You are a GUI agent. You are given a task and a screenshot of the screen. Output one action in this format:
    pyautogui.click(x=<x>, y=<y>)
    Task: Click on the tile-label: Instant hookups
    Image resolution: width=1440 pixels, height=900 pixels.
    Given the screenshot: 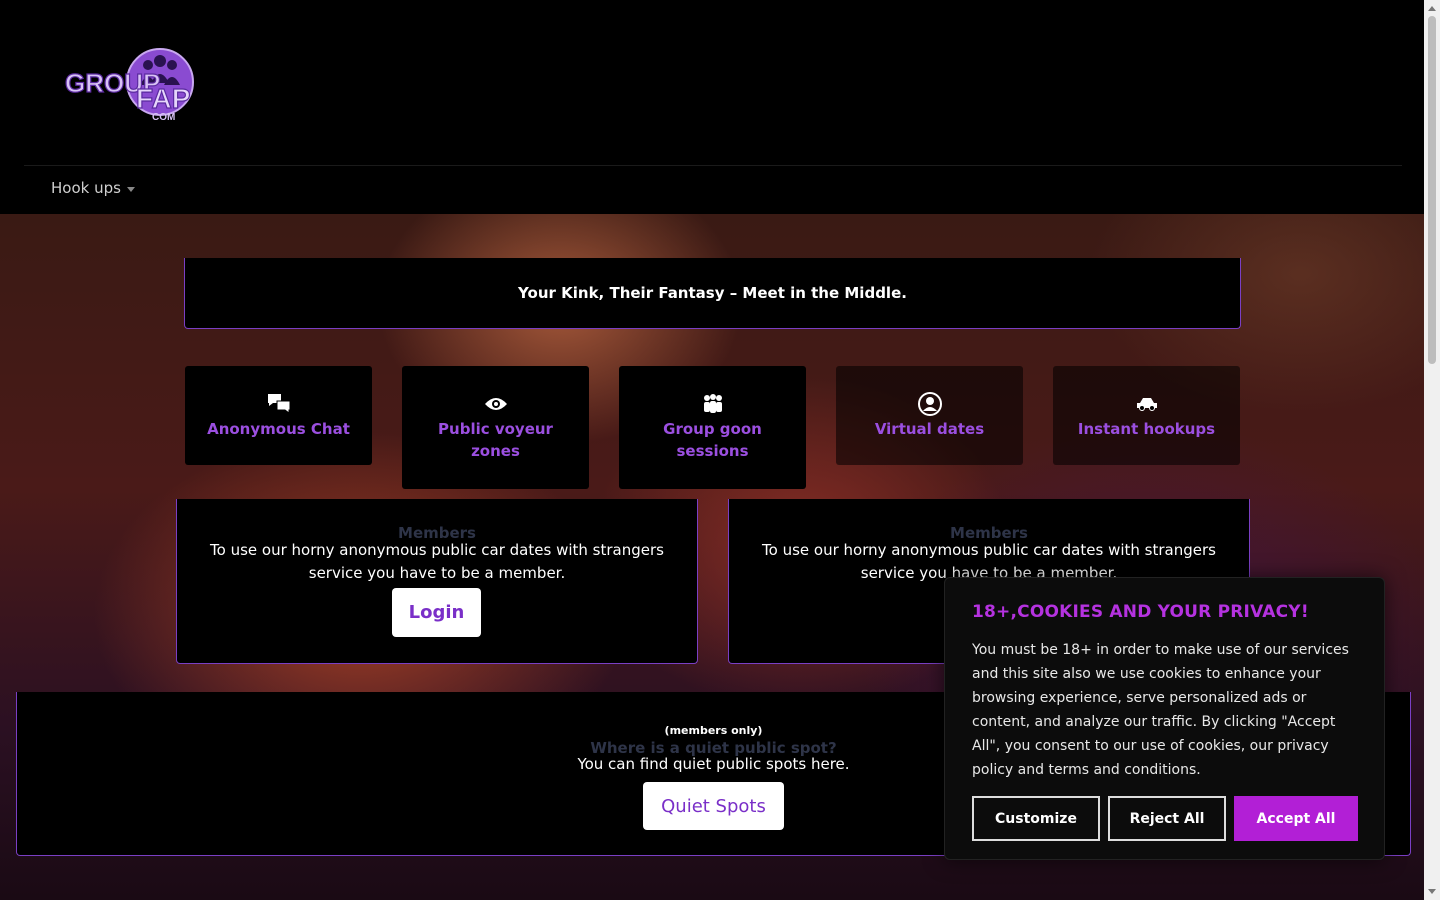 What is the action you would take?
    pyautogui.click(x=1146, y=429)
    